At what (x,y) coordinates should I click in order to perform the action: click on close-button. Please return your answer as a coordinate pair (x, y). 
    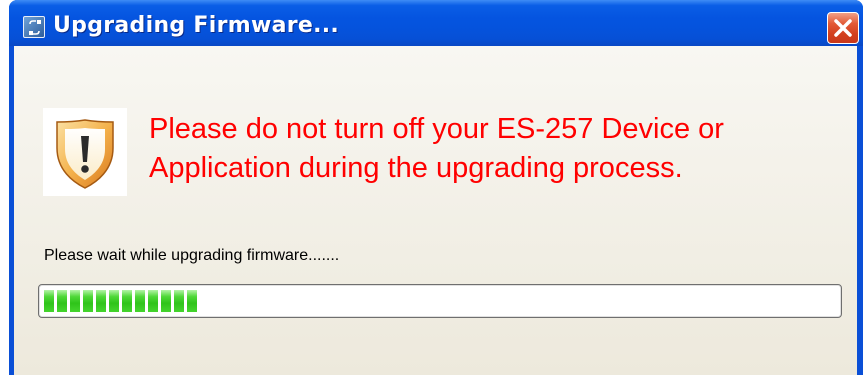
    Looking at the image, I should click on (843, 28).